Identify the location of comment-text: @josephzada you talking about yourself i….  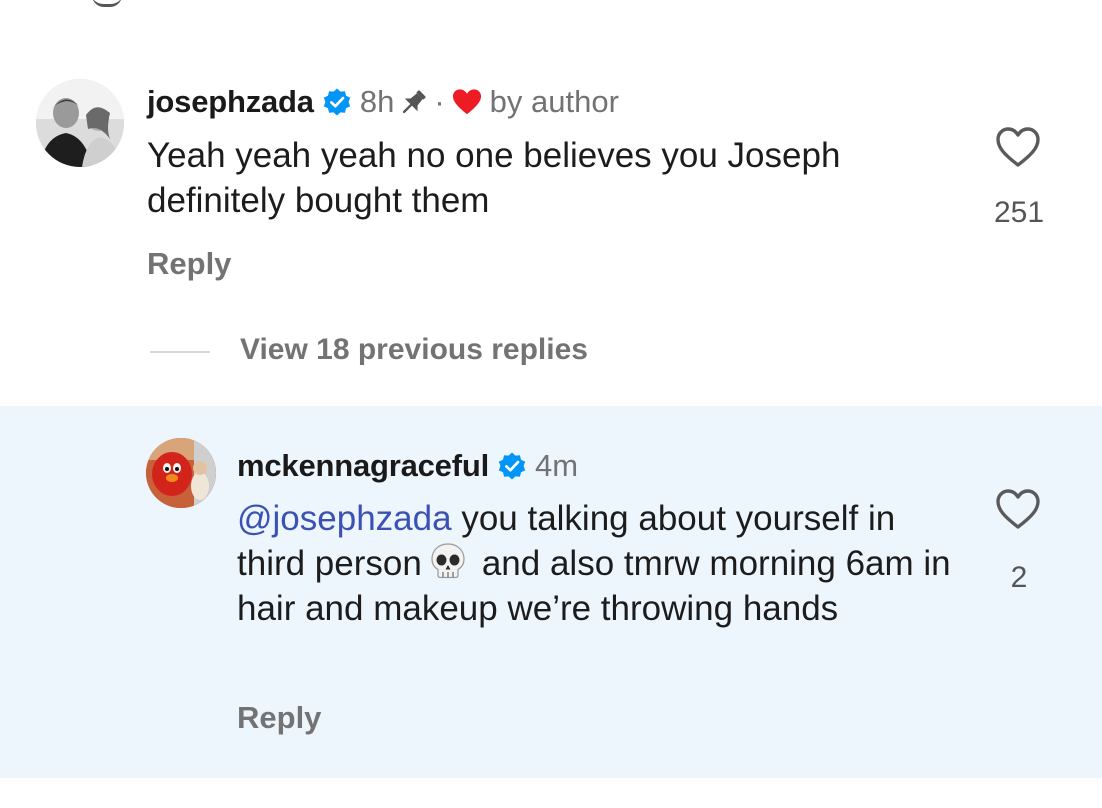
(597, 563).